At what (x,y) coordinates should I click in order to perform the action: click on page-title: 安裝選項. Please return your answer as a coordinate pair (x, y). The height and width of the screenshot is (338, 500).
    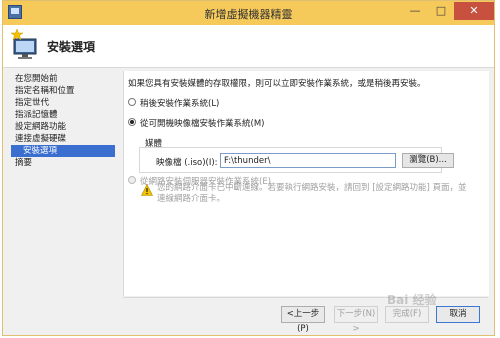
    Looking at the image, I should click on (71, 47).